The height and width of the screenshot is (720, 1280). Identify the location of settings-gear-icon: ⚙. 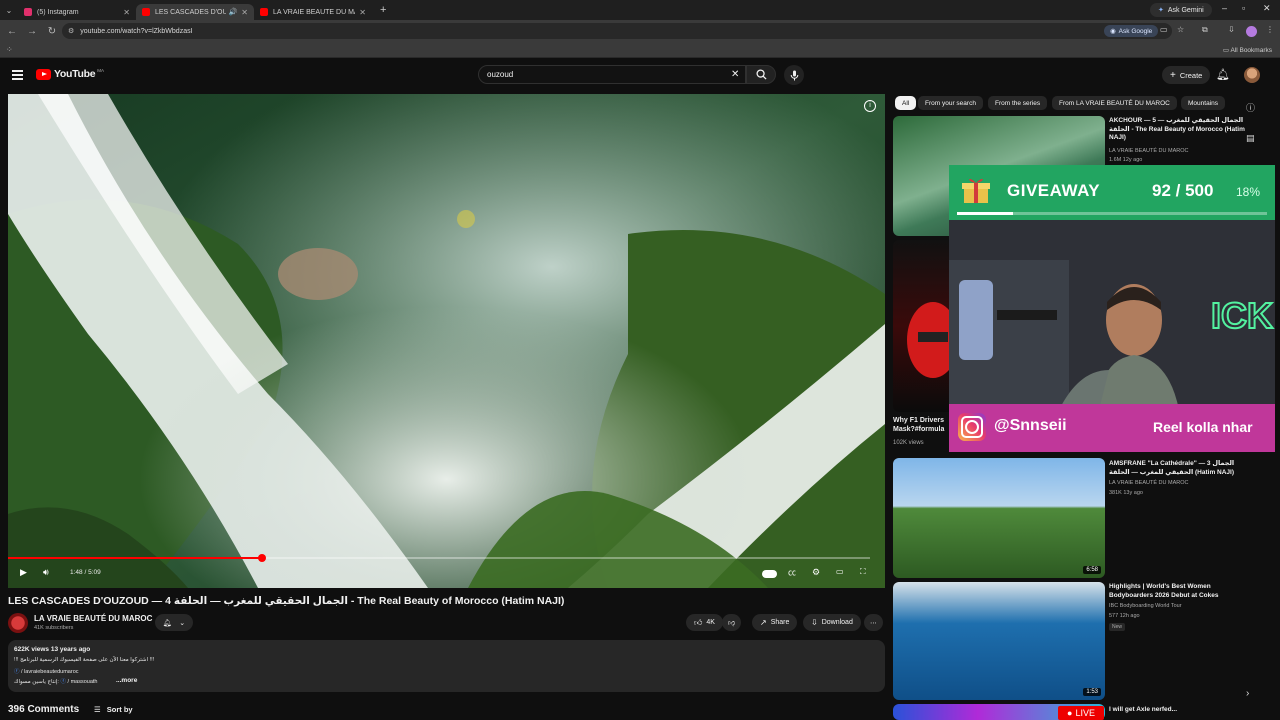
(816, 572).